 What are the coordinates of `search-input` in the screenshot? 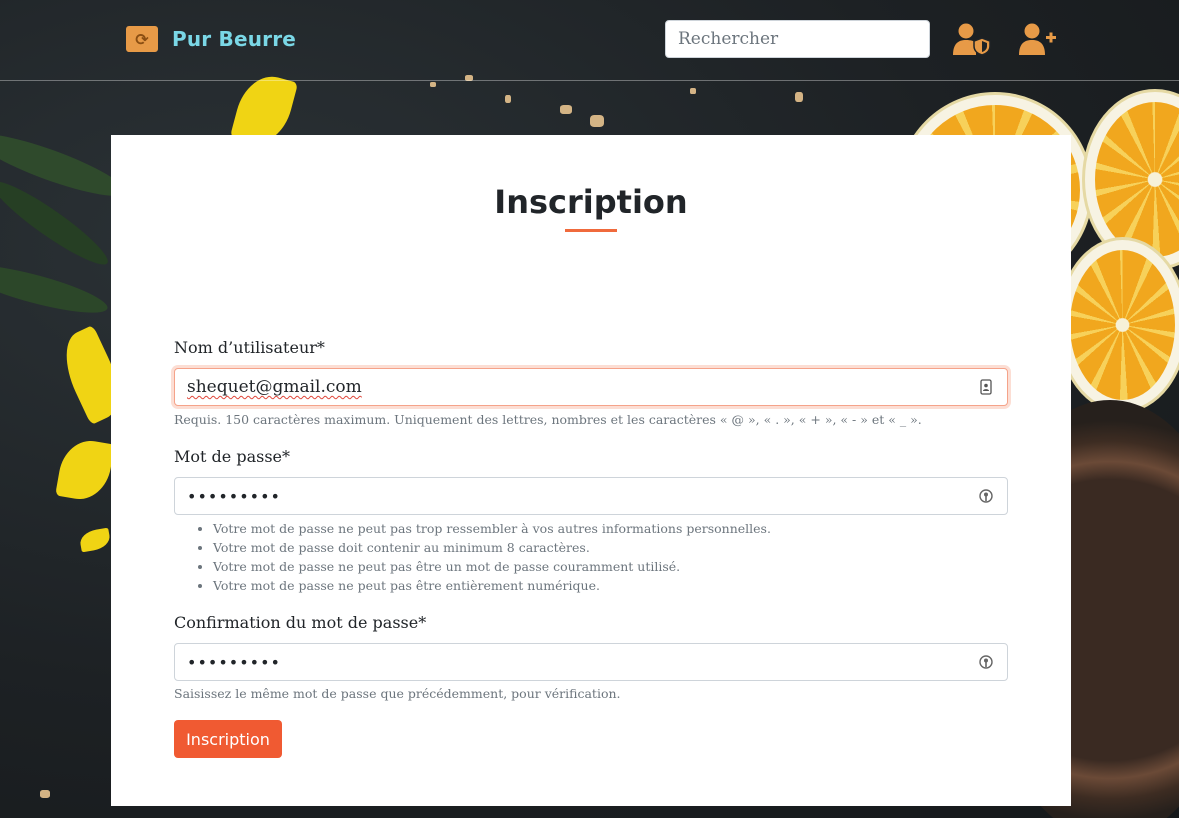 It's located at (797, 39).